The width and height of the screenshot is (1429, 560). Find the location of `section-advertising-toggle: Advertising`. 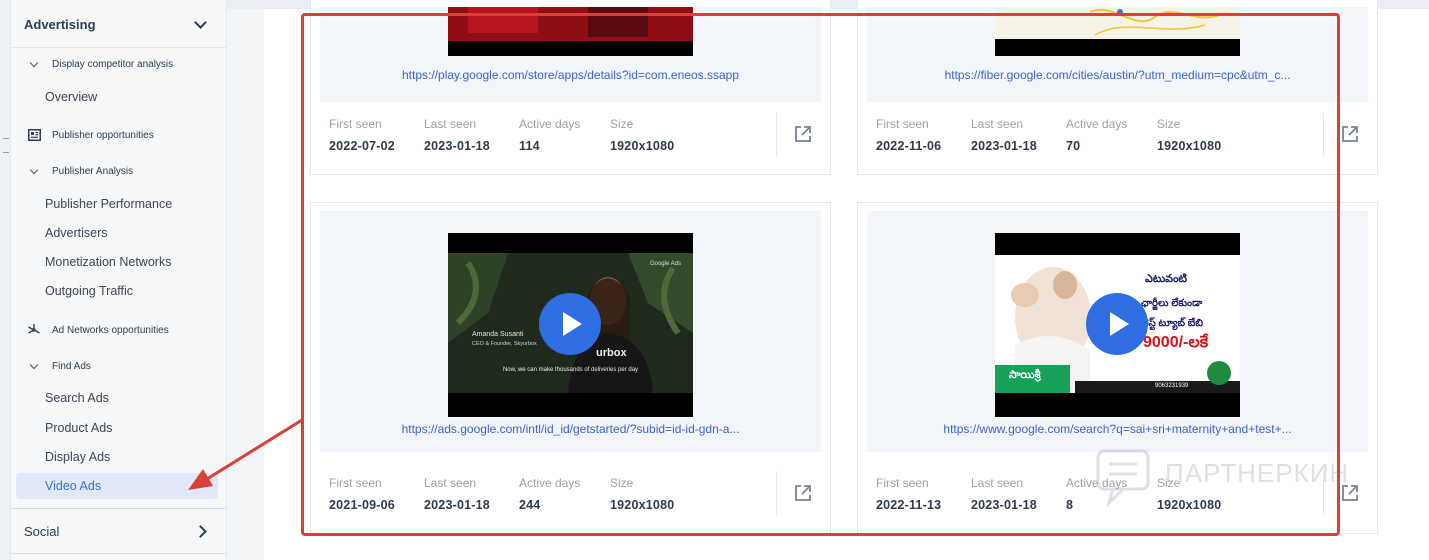

section-advertising-toggle: Advertising is located at coordinates (119, 25).